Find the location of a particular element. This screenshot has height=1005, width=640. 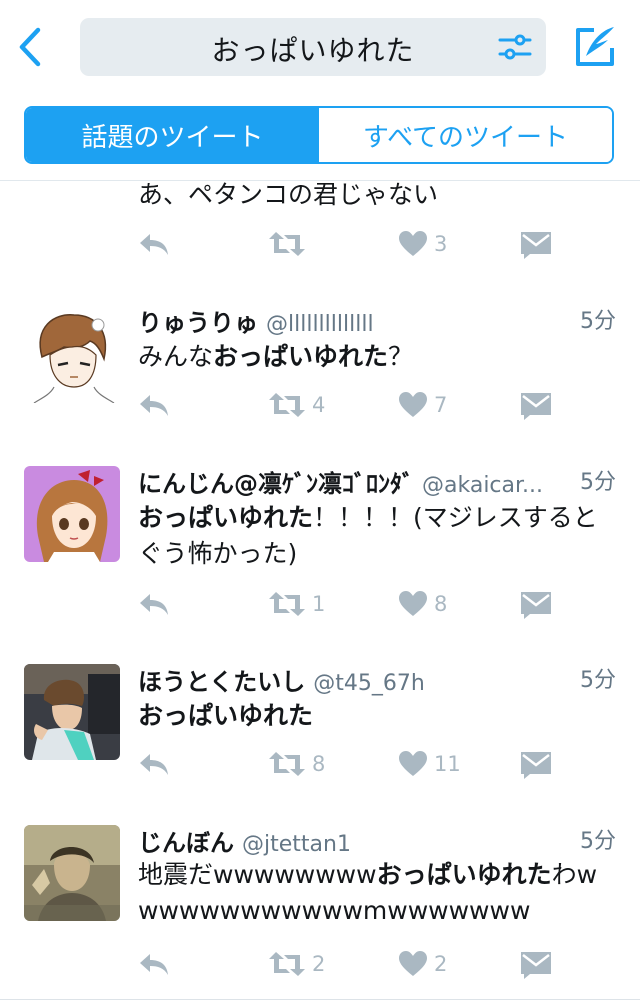

tweet-header: ほうとくたいし @t45_67h 5分 is located at coordinates (377, 679).